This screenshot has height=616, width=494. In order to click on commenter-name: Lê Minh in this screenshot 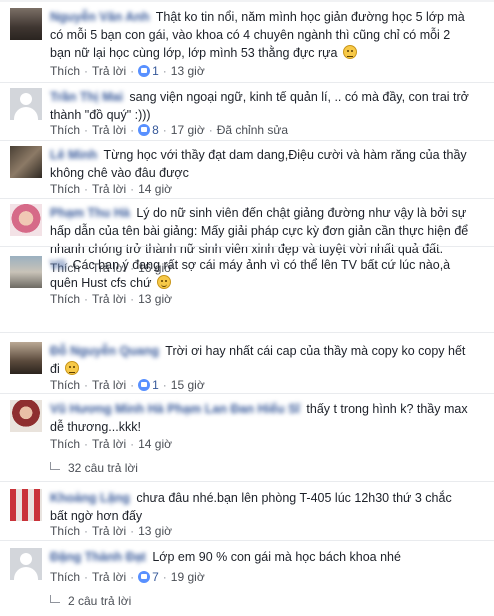, I will do `click(73, 155)`.